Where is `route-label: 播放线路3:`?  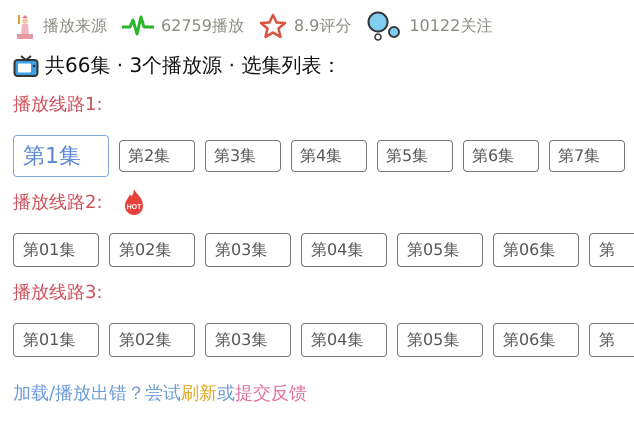
route-label: 播放线路3: is located at coordinates (58, 292).